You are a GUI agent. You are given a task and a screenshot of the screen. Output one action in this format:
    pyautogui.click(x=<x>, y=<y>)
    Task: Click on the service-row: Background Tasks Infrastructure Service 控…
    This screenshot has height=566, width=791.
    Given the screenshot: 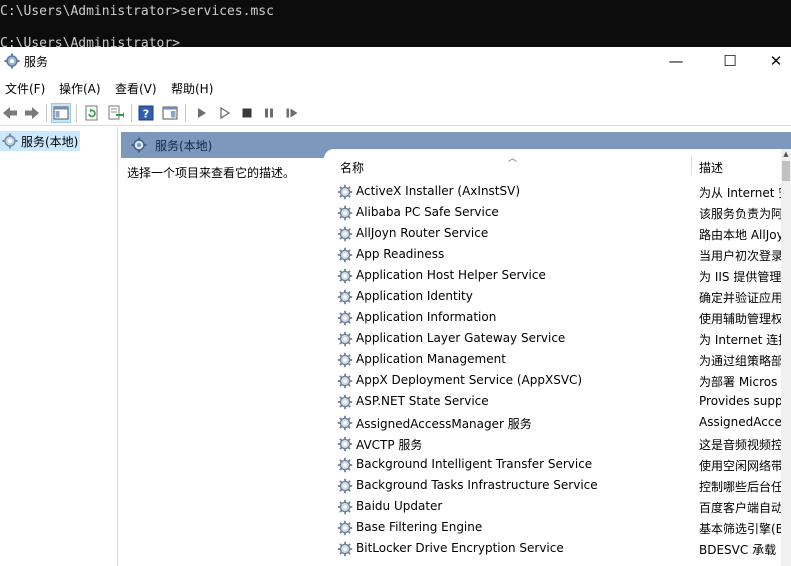 What is the action you would take?
    pyautogui.click(x=552, y=485)
    